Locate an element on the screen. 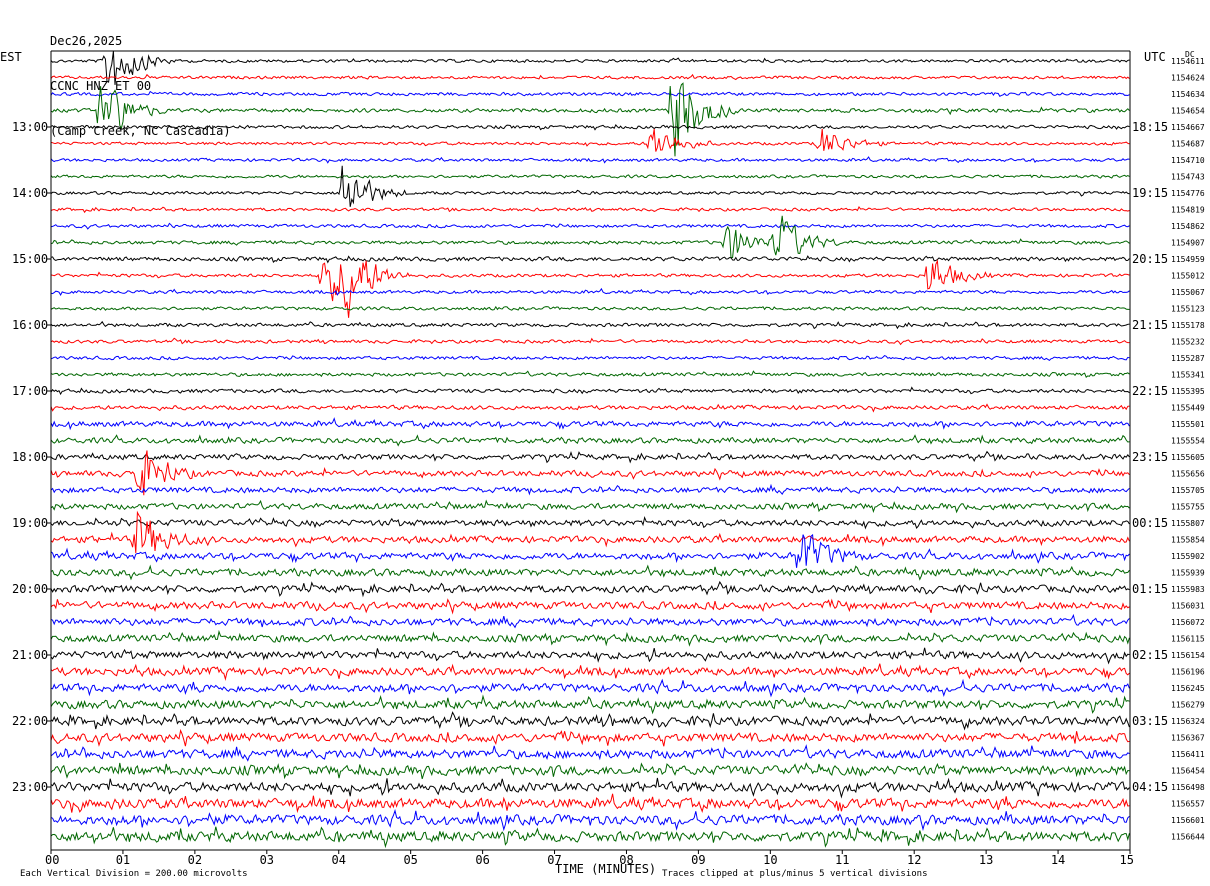  left-hour-label: 17:00 is located at coordinates (30, 391).